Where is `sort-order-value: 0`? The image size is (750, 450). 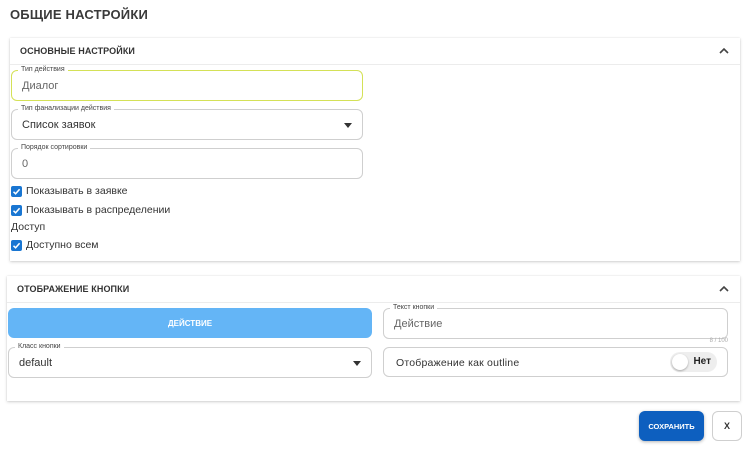 sort-order-value: 0 is located at coordinates (25, 164).